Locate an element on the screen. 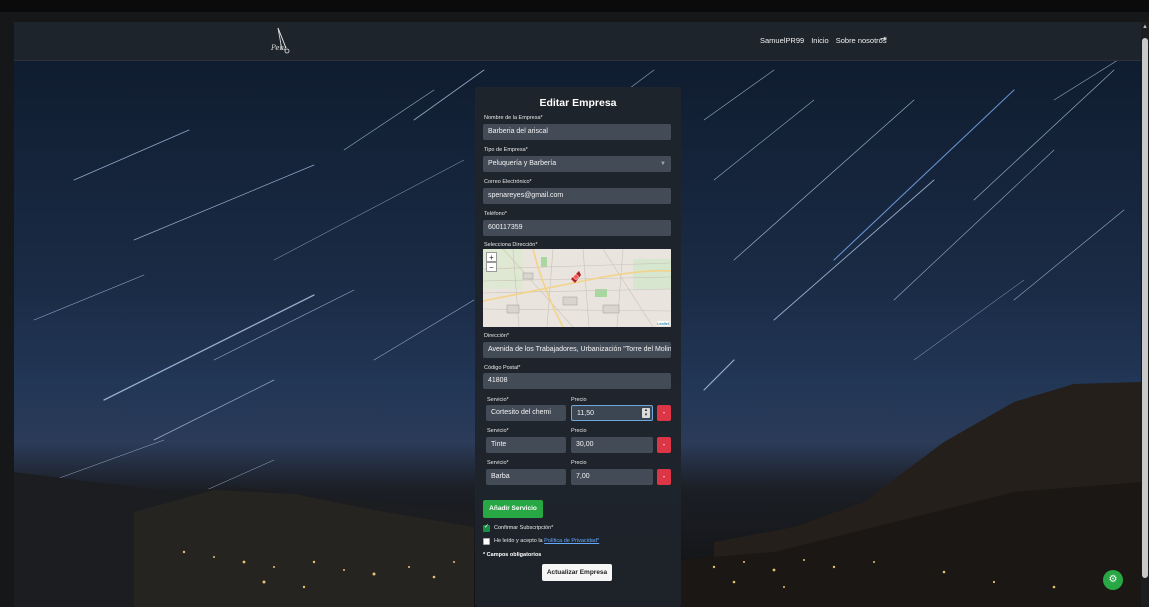 The height and width of the screenshot is (607, 1149). gear-icon: ⚙ is located at coordinates (1113, 580).